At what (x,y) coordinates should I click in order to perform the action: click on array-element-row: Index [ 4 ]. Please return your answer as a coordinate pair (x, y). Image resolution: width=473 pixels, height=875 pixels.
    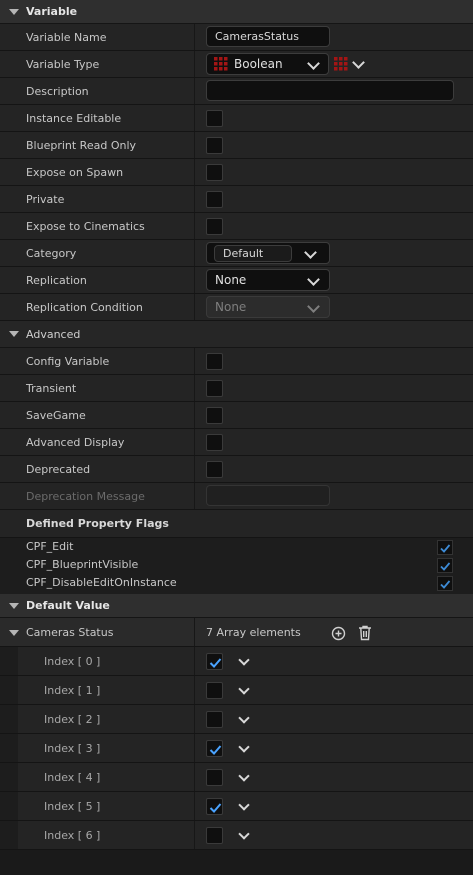
    Looking at the image, I should click on (236, 777).